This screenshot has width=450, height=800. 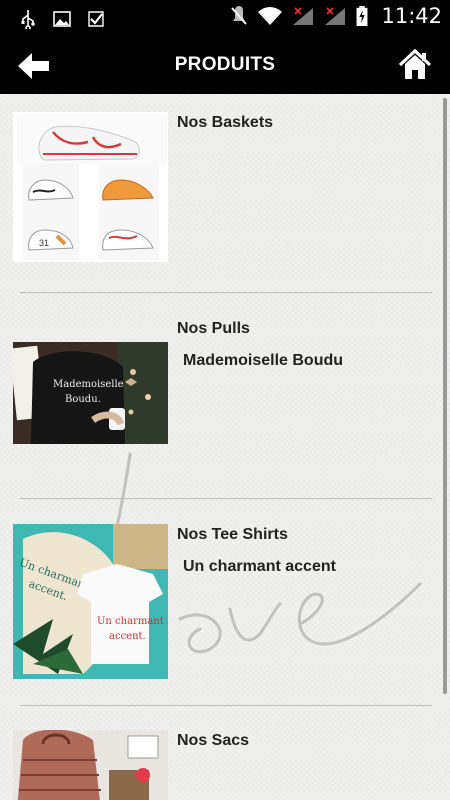 I want to click on svg-text: Boudu., so click(x=83, y=399).